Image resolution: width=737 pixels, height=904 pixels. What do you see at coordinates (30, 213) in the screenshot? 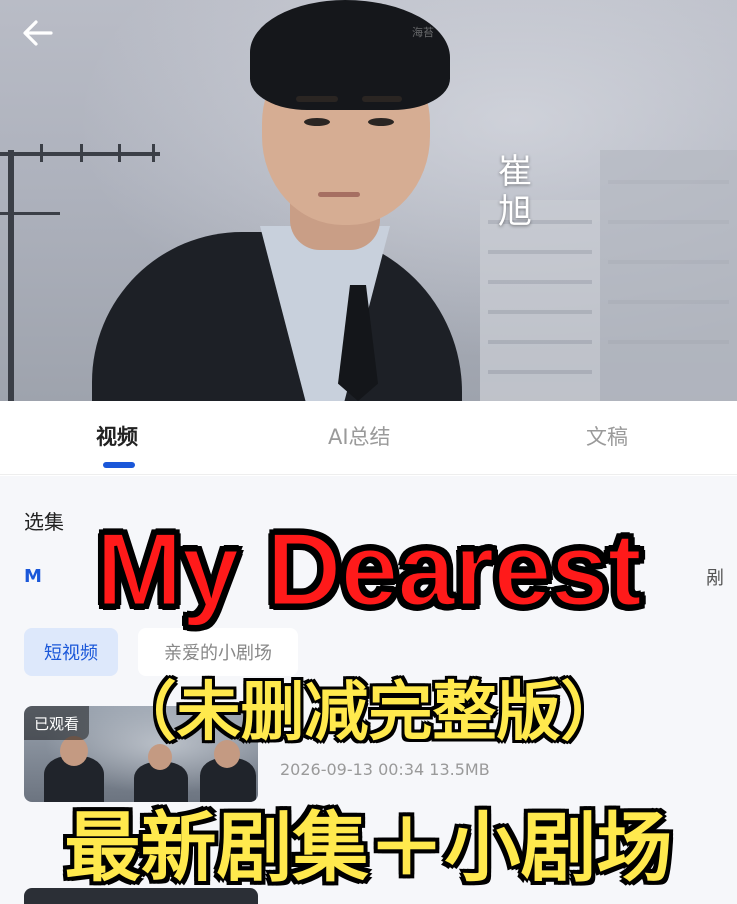
I see `antenna-bar` at bounding box center [30, 213].